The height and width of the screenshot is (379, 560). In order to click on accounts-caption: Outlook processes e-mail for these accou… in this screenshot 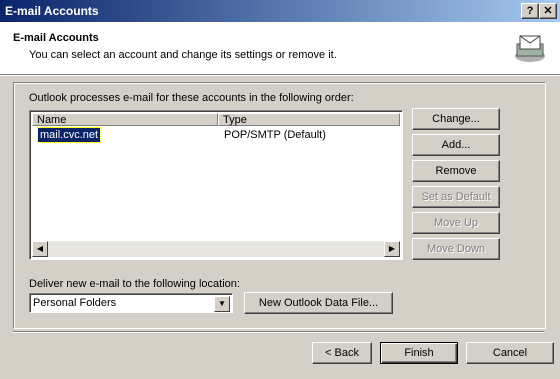, I will do `click(191, 98)`.